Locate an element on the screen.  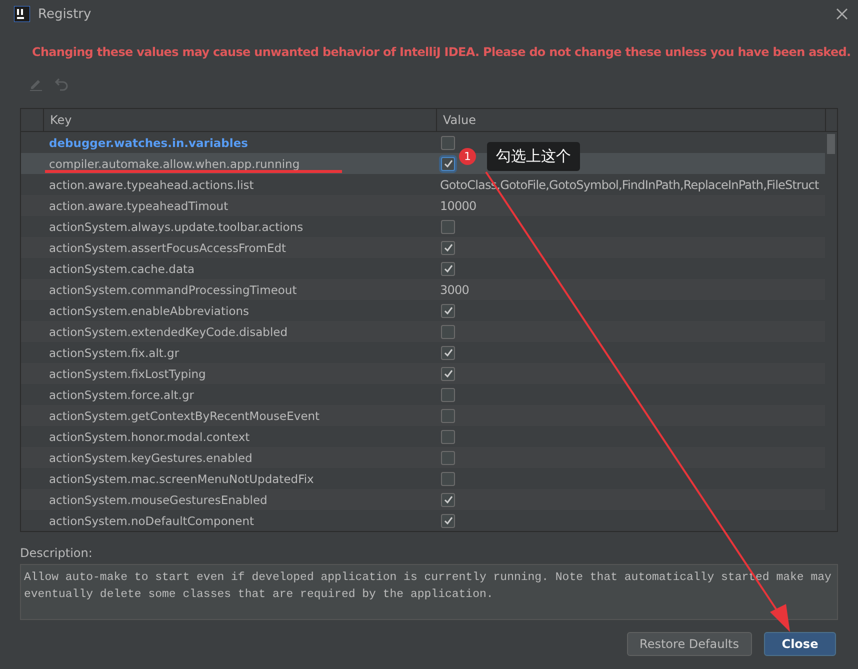
registry-key: actionSystem.always.update.toolbar.actions is located at coordinates (176, 227).